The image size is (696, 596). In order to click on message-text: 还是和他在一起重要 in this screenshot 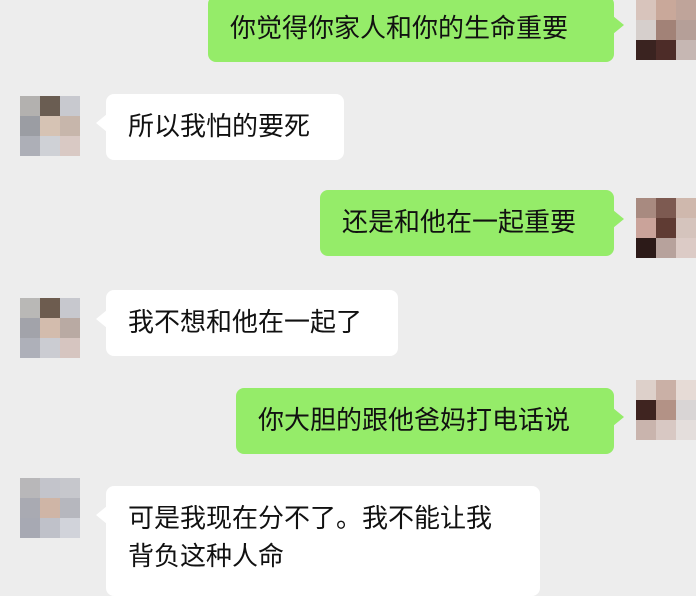, I will do `click(459, 223)`.